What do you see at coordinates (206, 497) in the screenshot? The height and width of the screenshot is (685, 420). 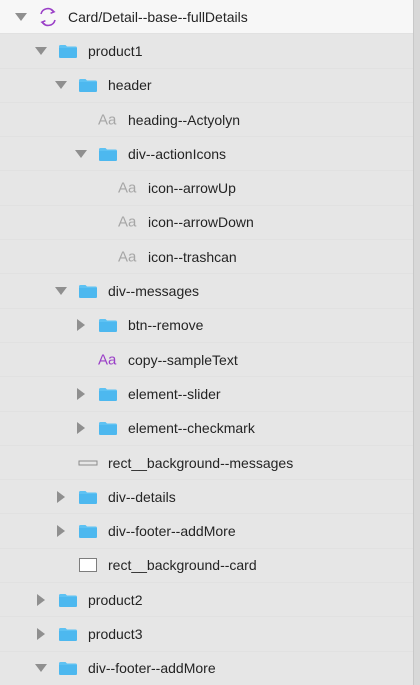 I see `layer-row: div--details` at bounding box center [206, 497].